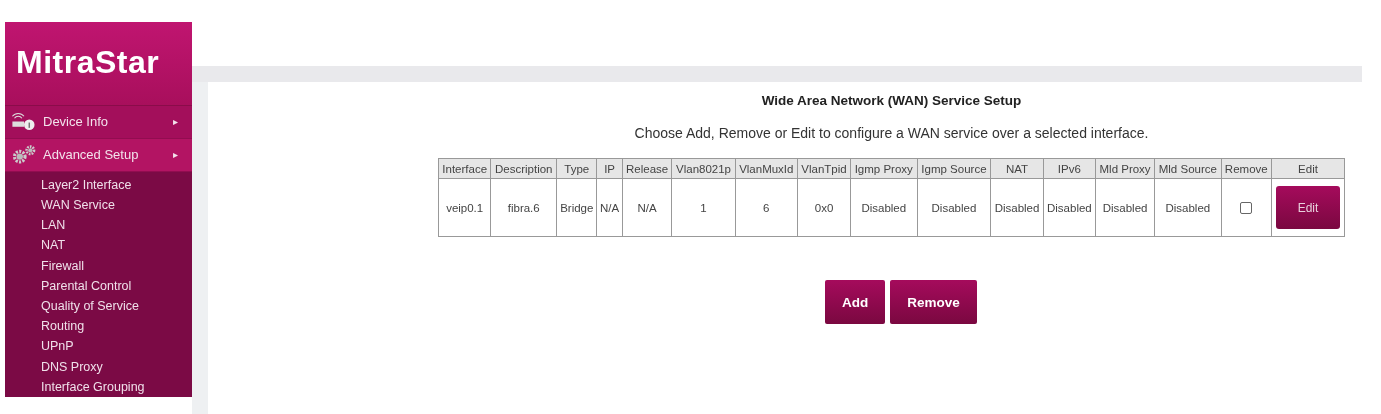  What do you see at coordinates (1017, 168) in the screenshot?
I see `column-header: NAT` at bounding box center [1017, 168].